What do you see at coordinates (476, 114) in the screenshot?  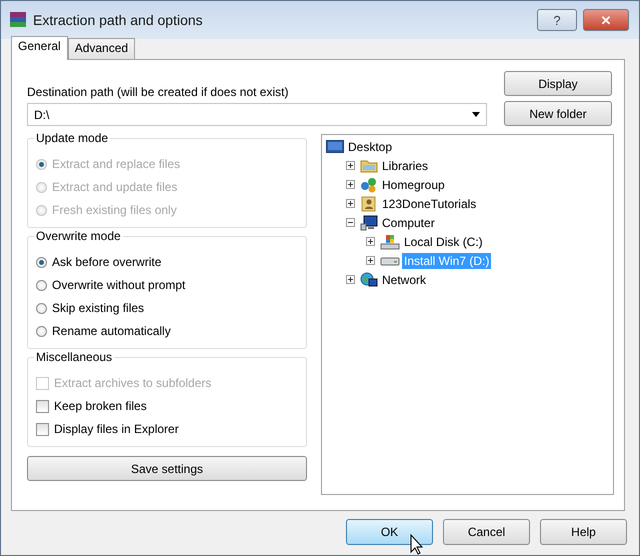 I see `dropdown-arrow-icon` at bounding box center [476, 114].